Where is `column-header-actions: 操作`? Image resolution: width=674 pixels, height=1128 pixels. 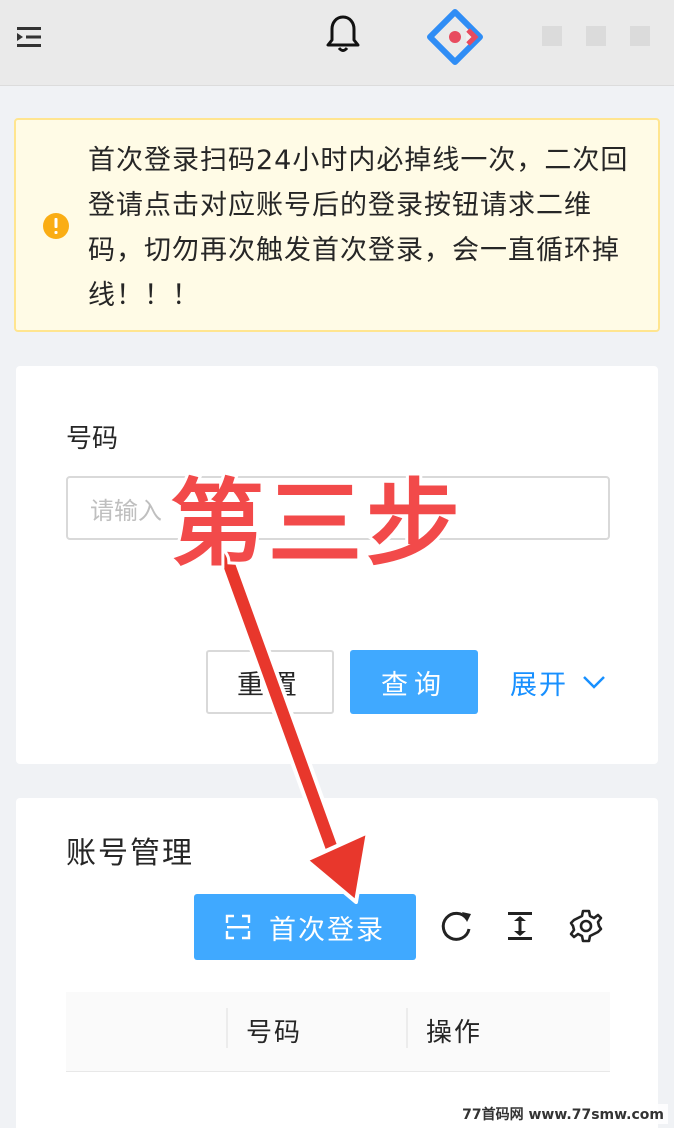 column-header-actions: 操作 is located at coordinates (454, 1030).